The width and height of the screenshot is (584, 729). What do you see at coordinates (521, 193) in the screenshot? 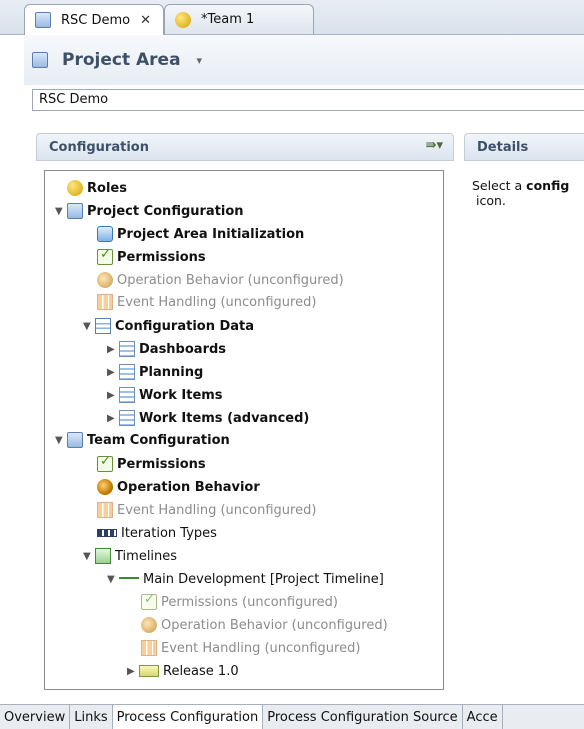
I see `details-text: Select a config icon.` at bounding box center [521, 193].